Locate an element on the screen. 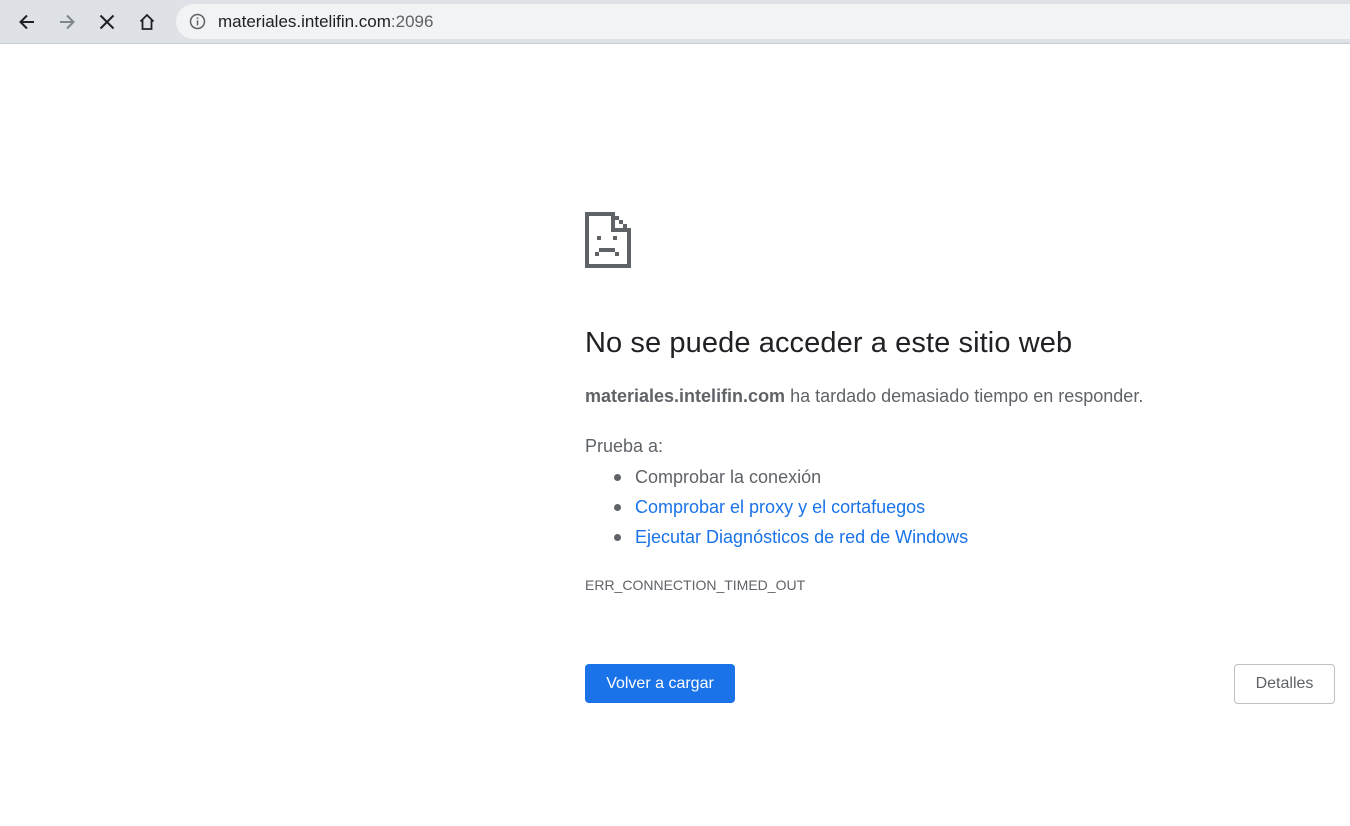 This screenshot has width=1350, height=826. url-text: materiales.intelifin.com:2096 is located at coordinates (325, 21).